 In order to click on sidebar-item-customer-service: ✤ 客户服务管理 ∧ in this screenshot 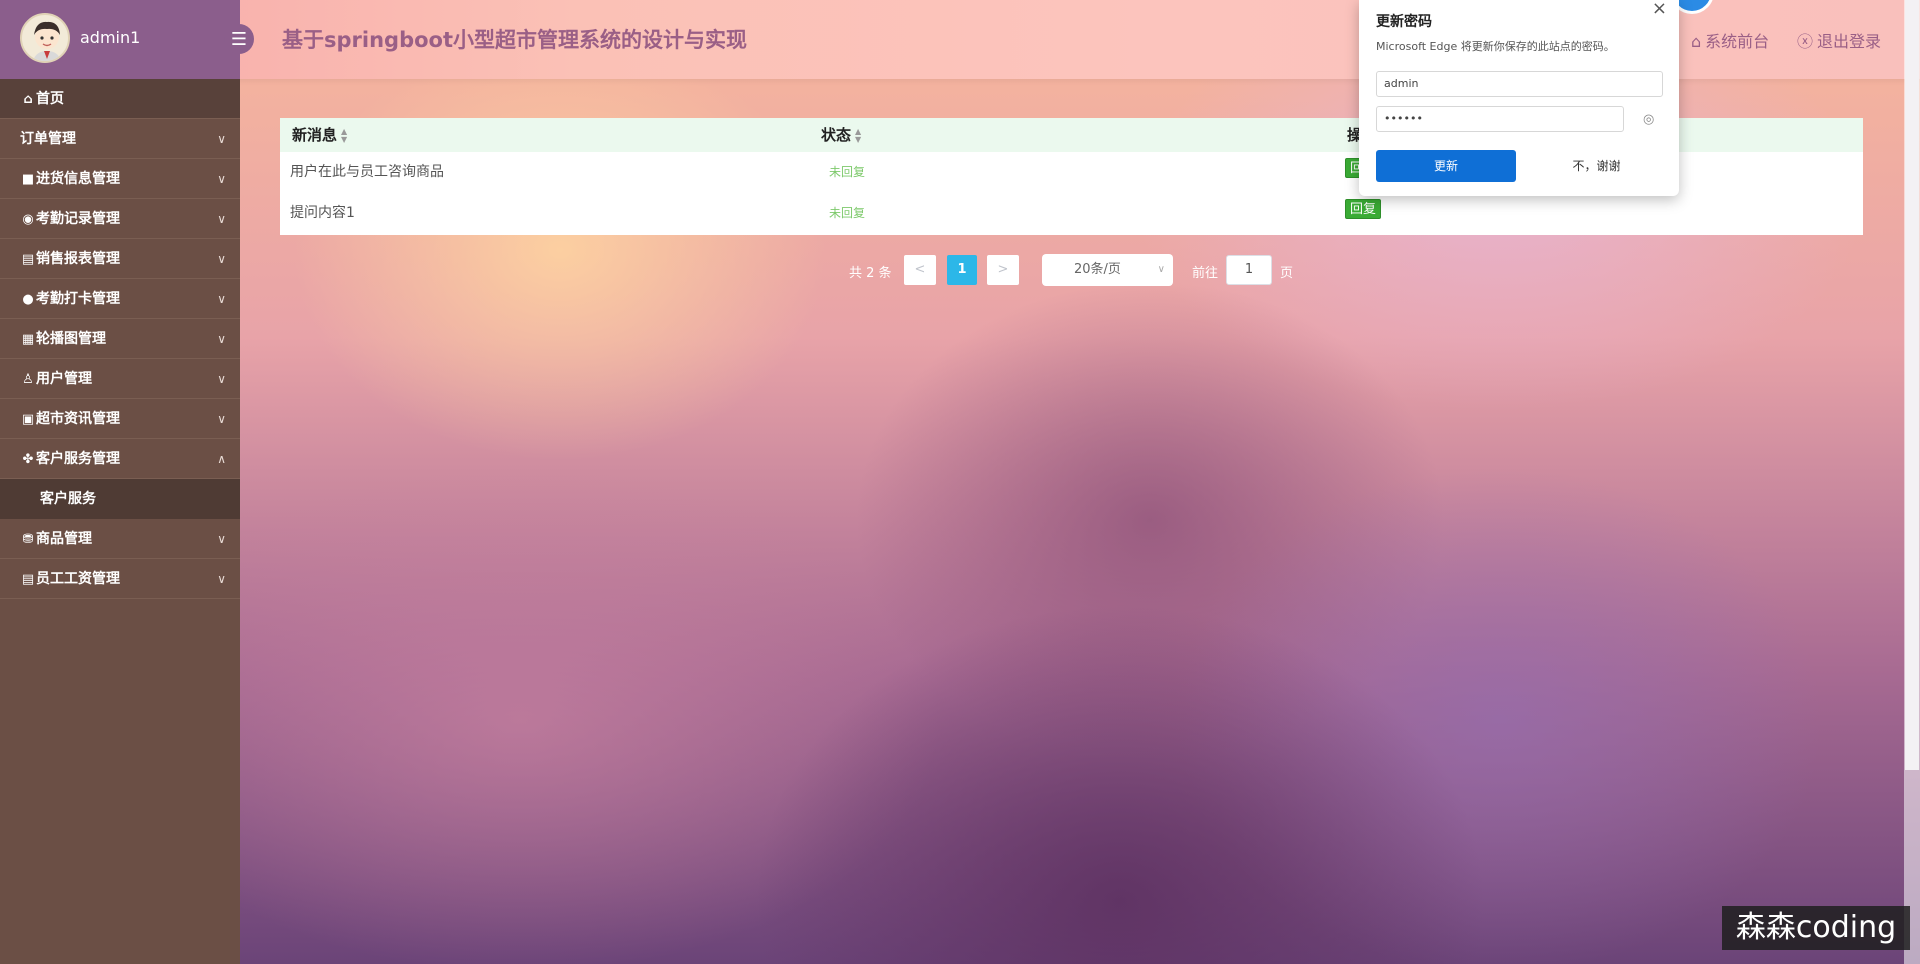, I will do `click(120, 459)`.